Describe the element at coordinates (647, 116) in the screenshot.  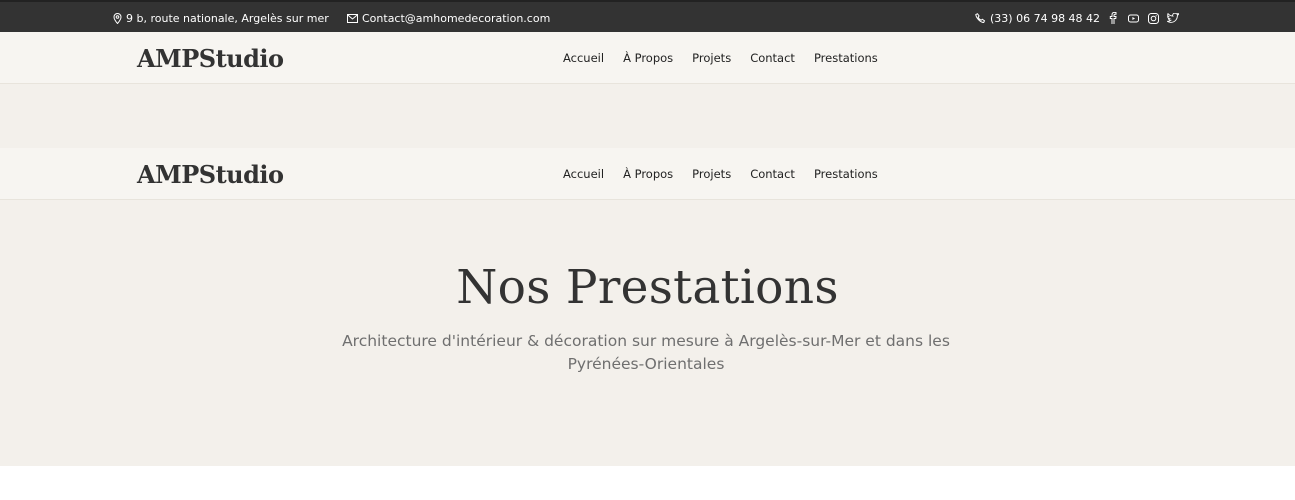
I see `spacer-band` at that location.